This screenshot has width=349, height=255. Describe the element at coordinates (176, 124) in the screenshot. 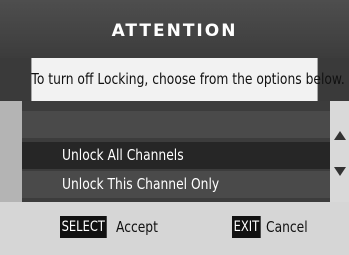

I see `option-empty` at that location.